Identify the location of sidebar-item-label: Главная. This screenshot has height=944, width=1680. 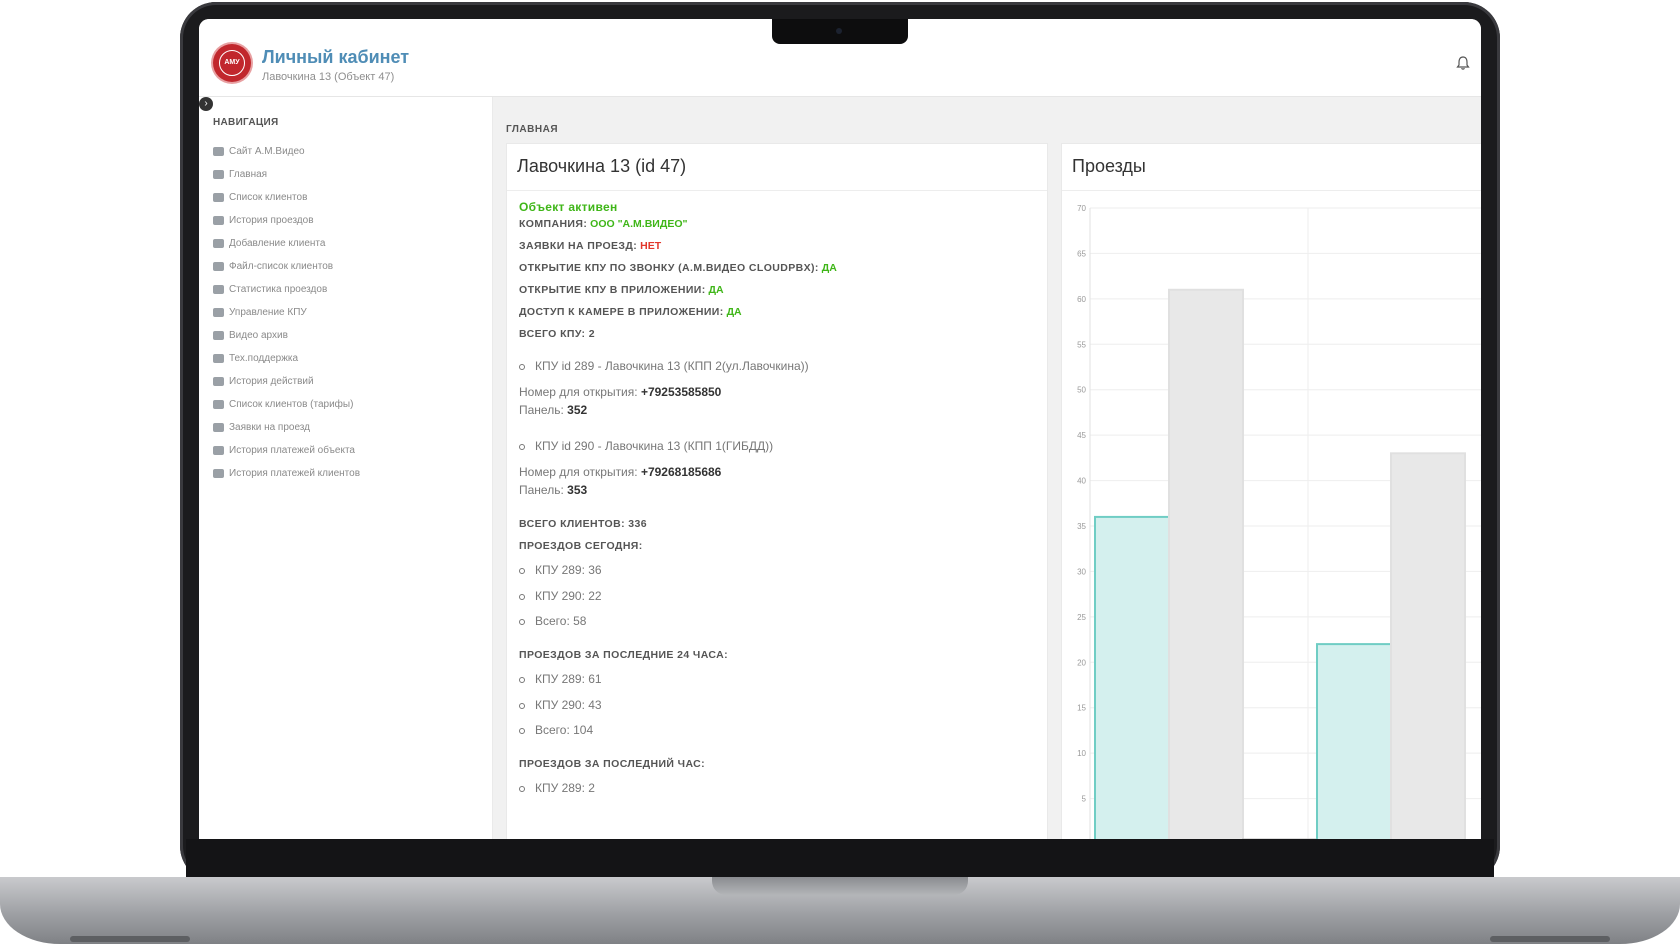
(248, 174).